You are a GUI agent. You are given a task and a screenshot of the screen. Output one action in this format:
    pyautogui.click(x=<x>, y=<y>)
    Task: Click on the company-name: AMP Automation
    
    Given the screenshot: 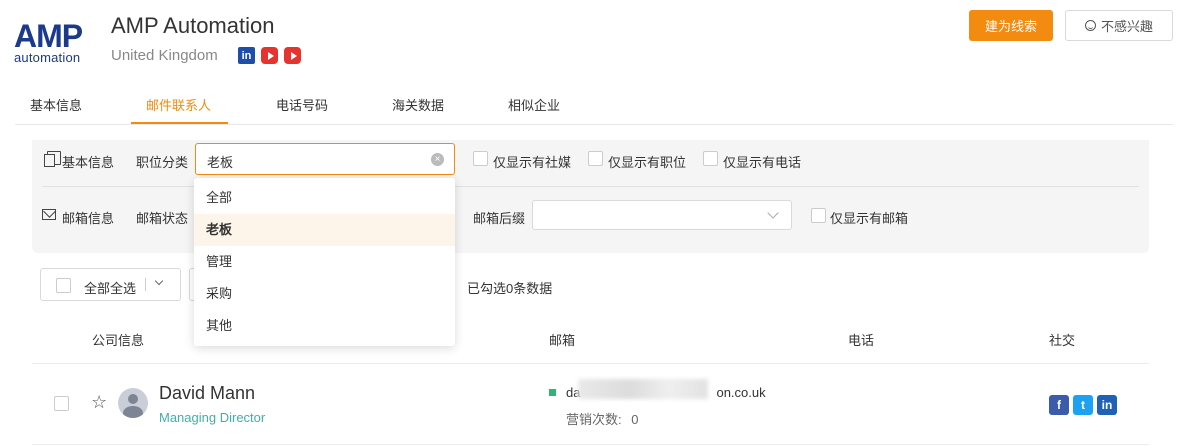 What is the action you would take?
    pyautogui.click(x=193, y=25)
    